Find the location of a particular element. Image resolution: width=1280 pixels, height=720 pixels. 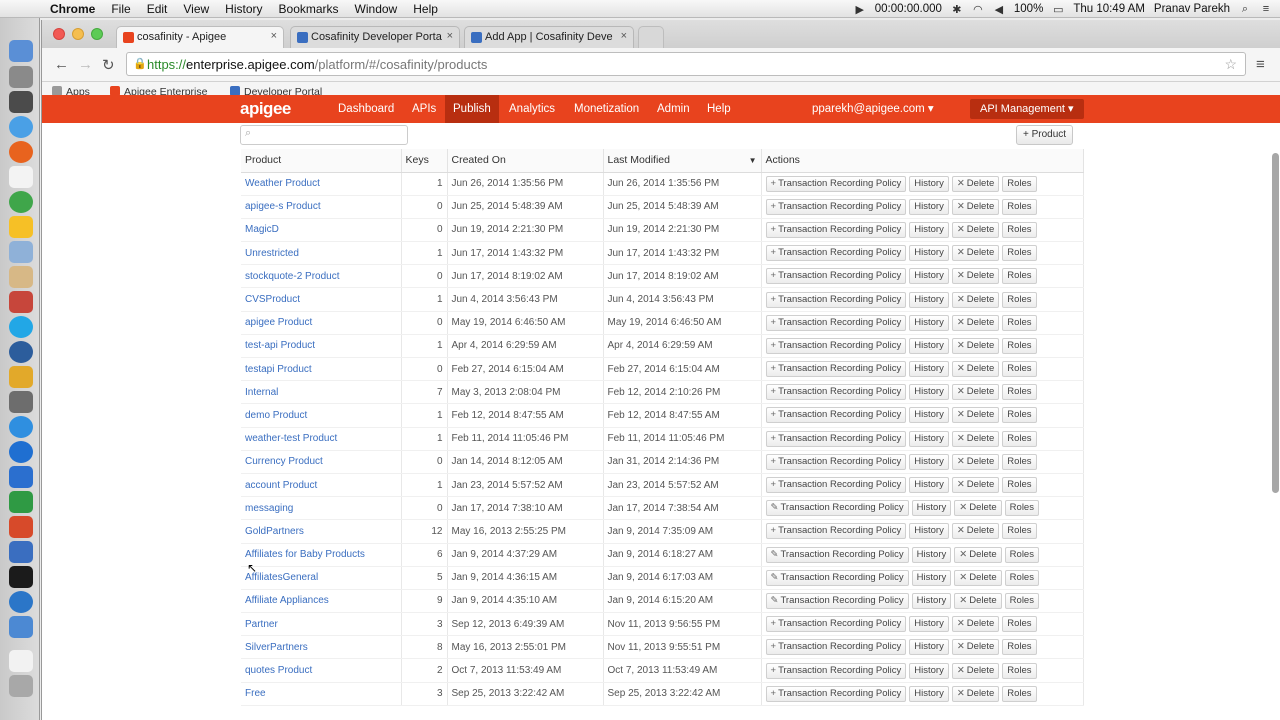

user-menu: pparekh@apigee.com ▾ is located at coordinates (873, 109).